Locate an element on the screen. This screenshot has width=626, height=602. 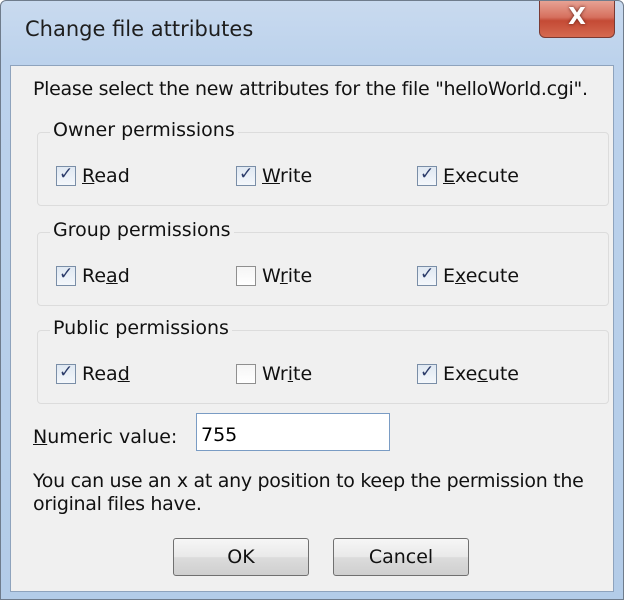
group-execute-checkbox: ✓ Execute is located at coordinates (468, 276).